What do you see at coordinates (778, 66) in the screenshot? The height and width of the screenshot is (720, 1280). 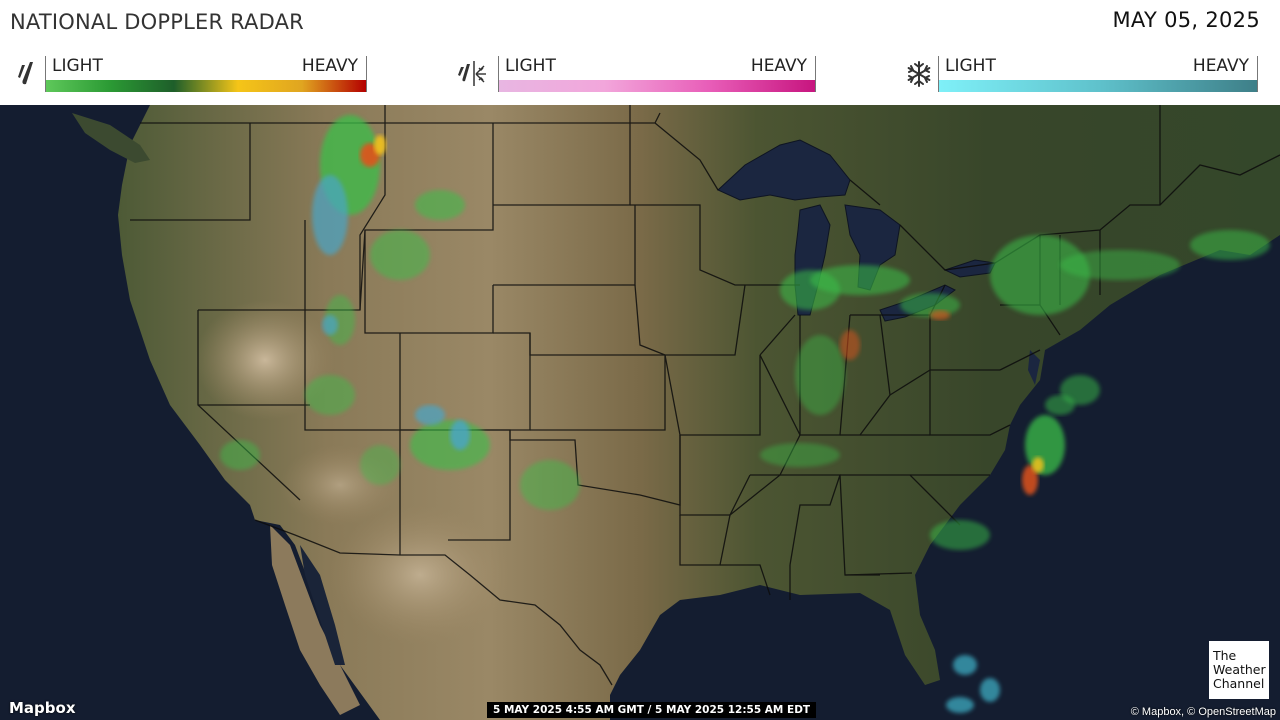 I see `legend-mix-heavy-label: HEAVY` at bounding box center [778, 66].